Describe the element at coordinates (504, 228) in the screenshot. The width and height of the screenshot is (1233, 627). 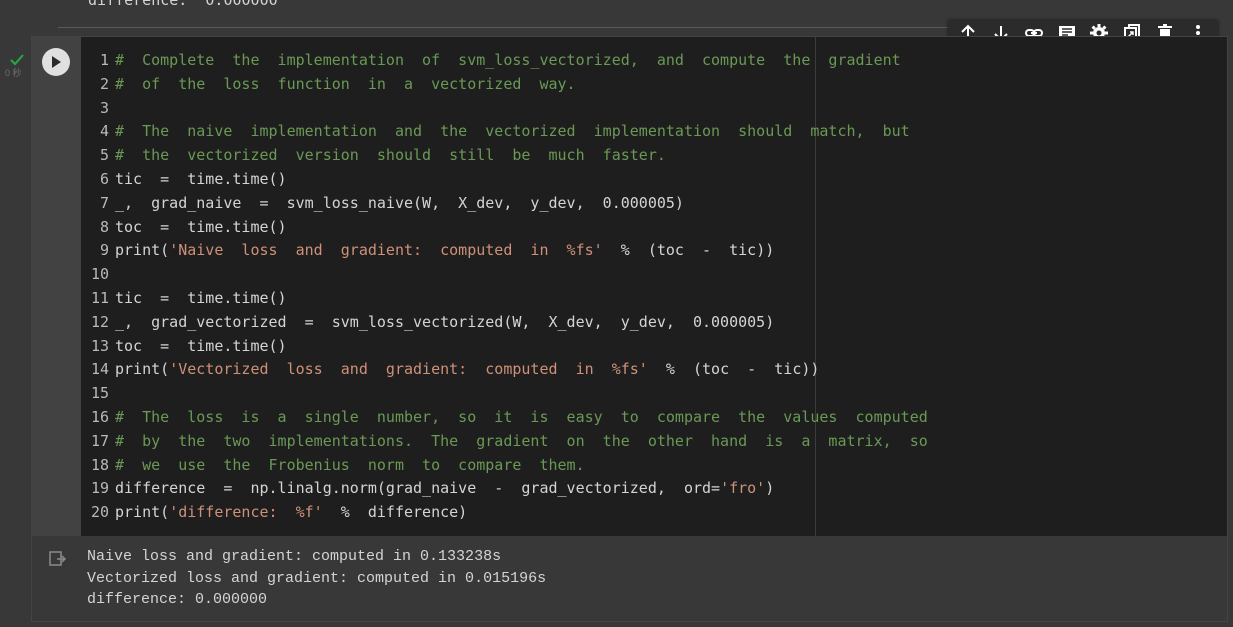
I see `code-line: 8 toc = time.time()` at that location.